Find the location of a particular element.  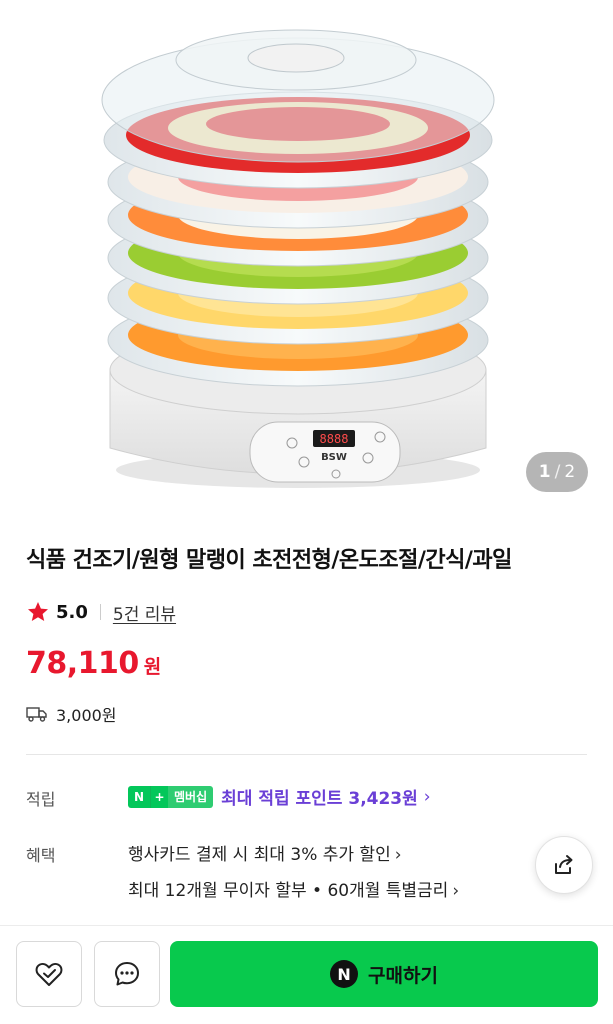

section-divider is located at coordinates (306, 754).